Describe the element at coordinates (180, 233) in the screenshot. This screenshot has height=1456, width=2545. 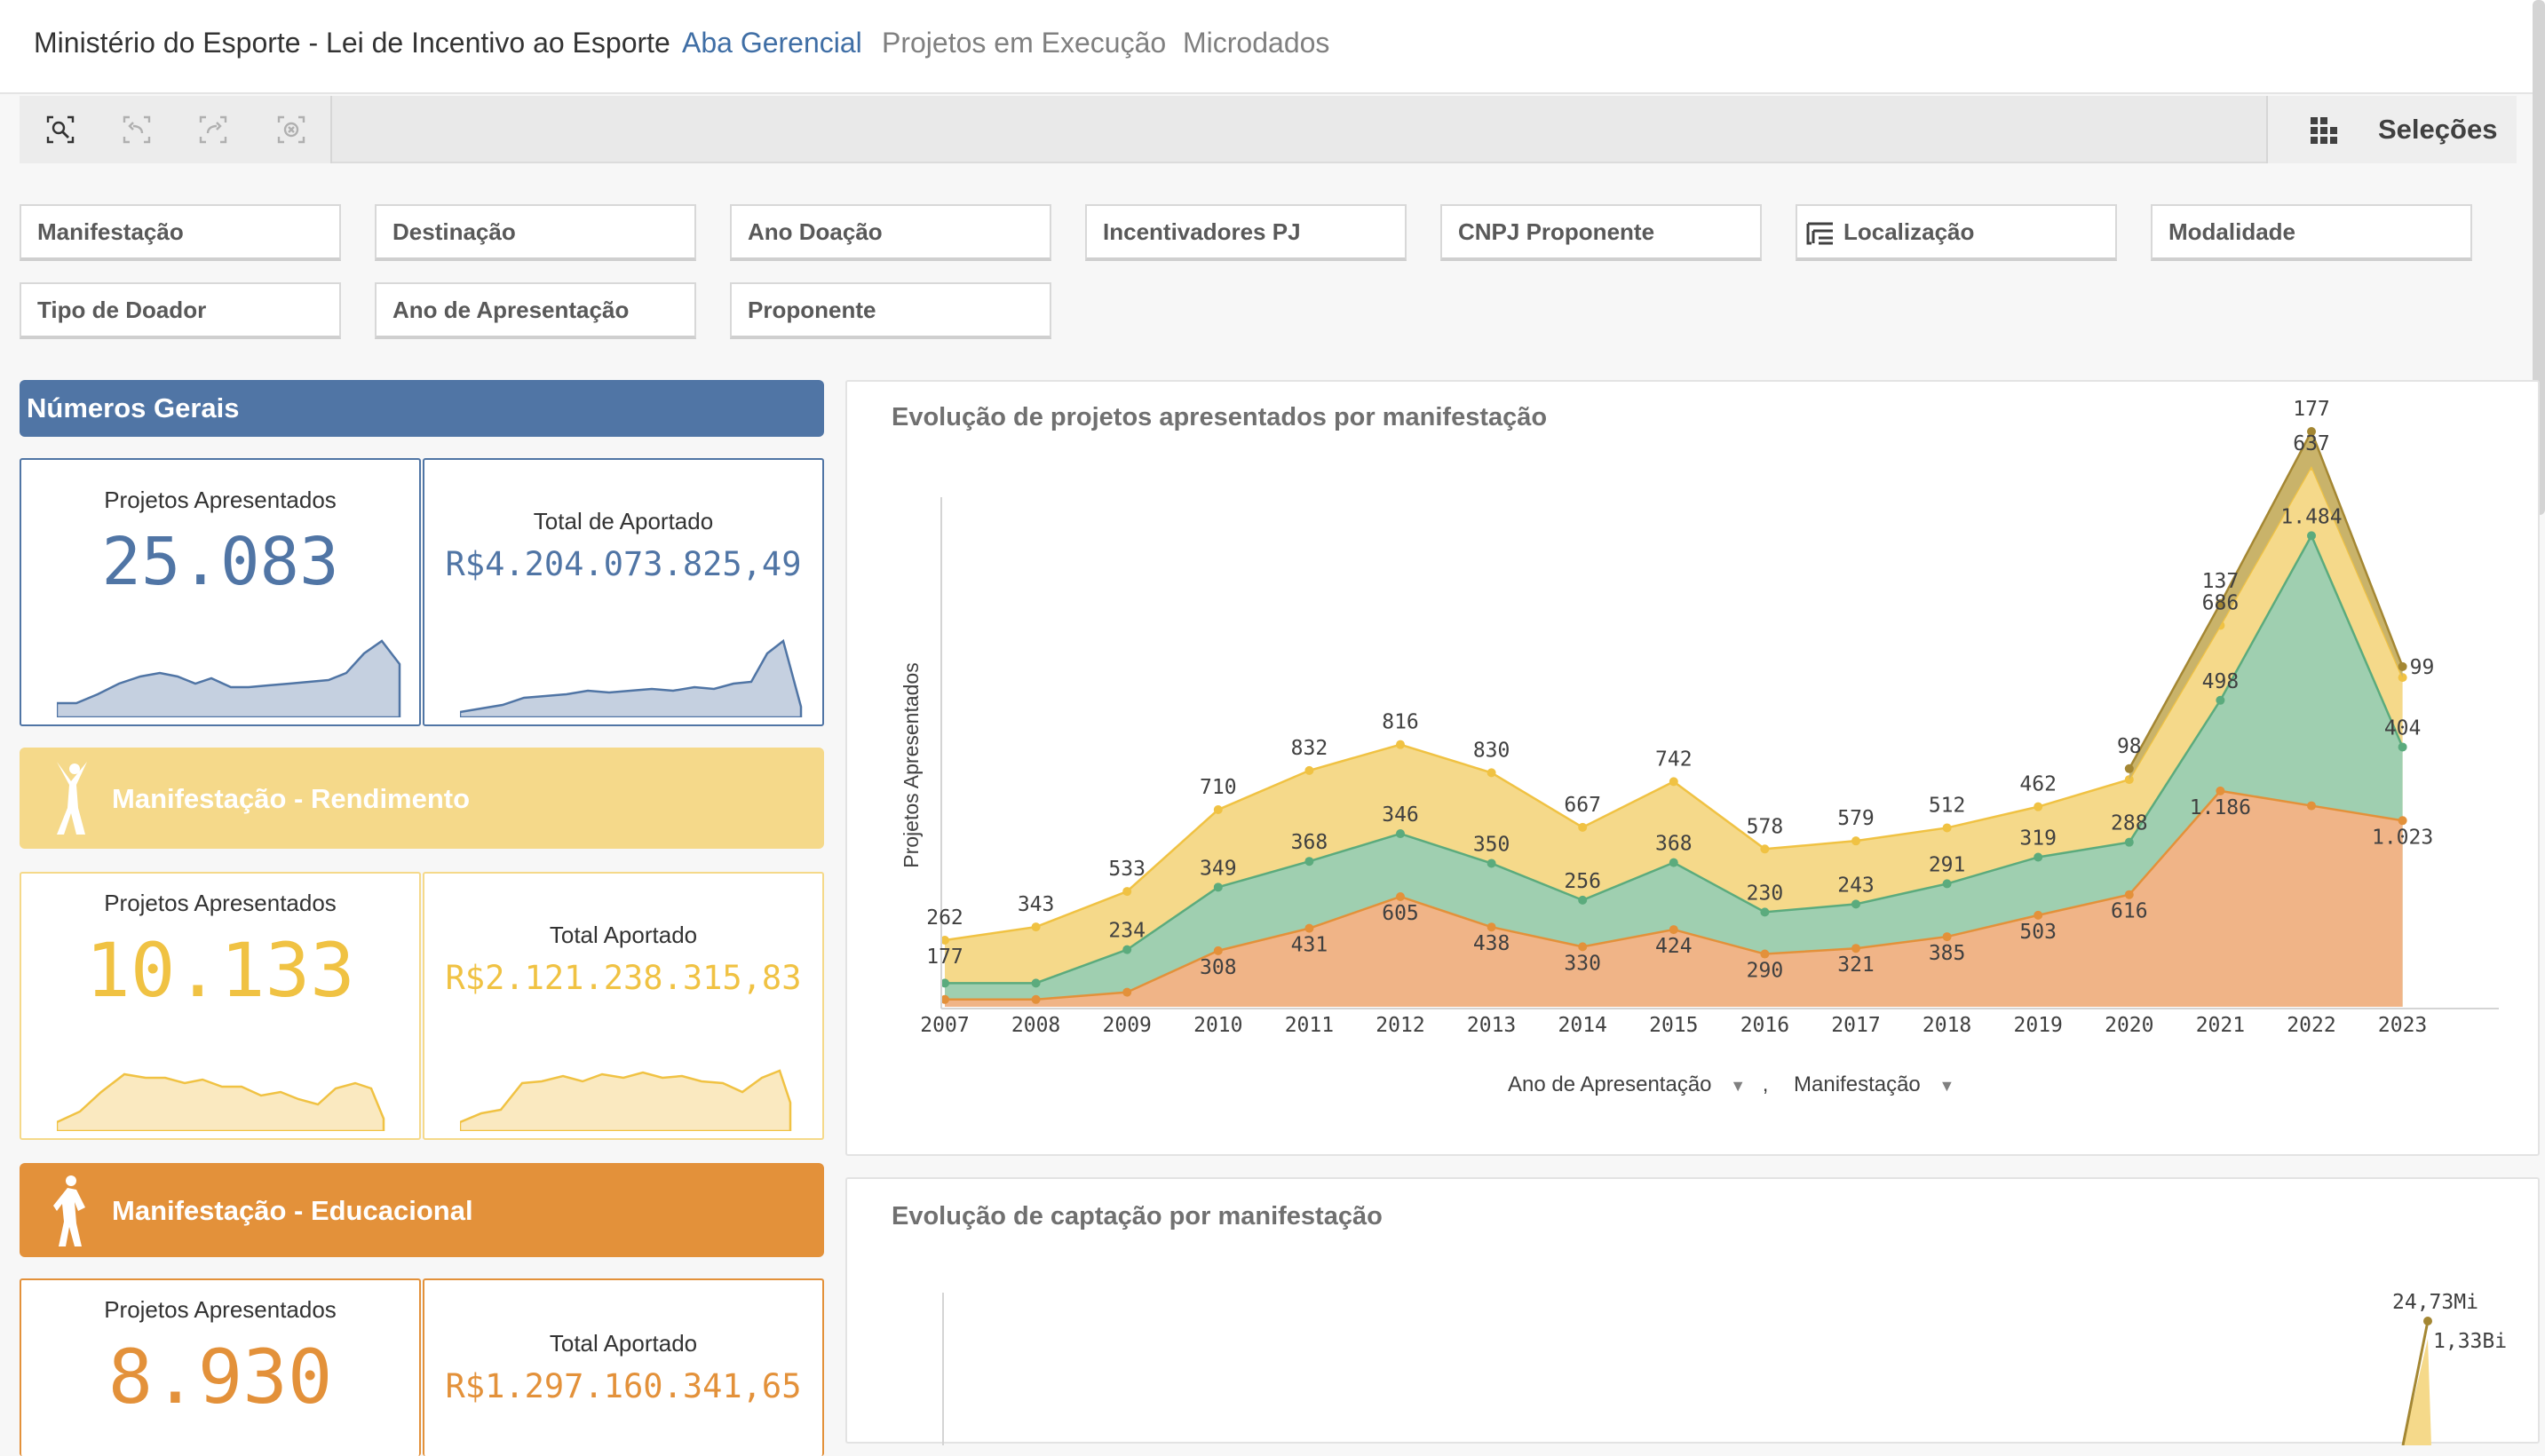
I see `filter-manifestacao: Manifestação` at that location.